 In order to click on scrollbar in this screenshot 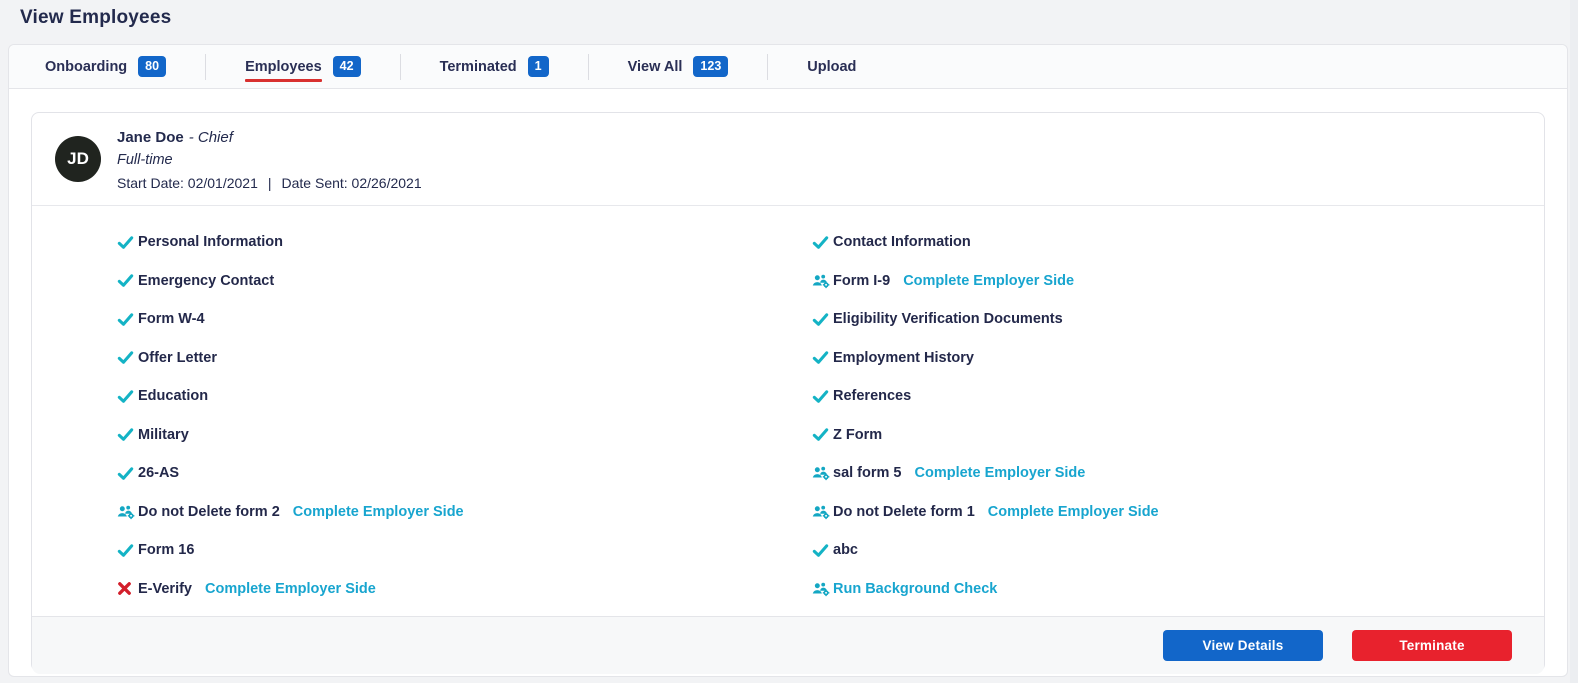, I will do `click(1574, 341)`.